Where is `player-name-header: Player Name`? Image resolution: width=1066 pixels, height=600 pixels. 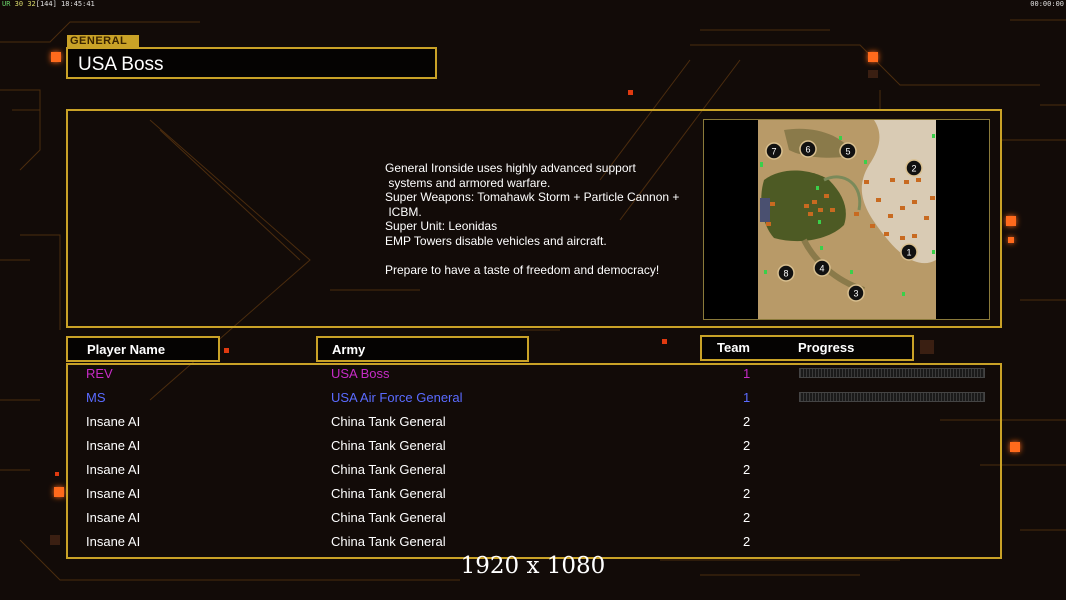
player-name-header: Player Name is located at coordinates (143, 349).